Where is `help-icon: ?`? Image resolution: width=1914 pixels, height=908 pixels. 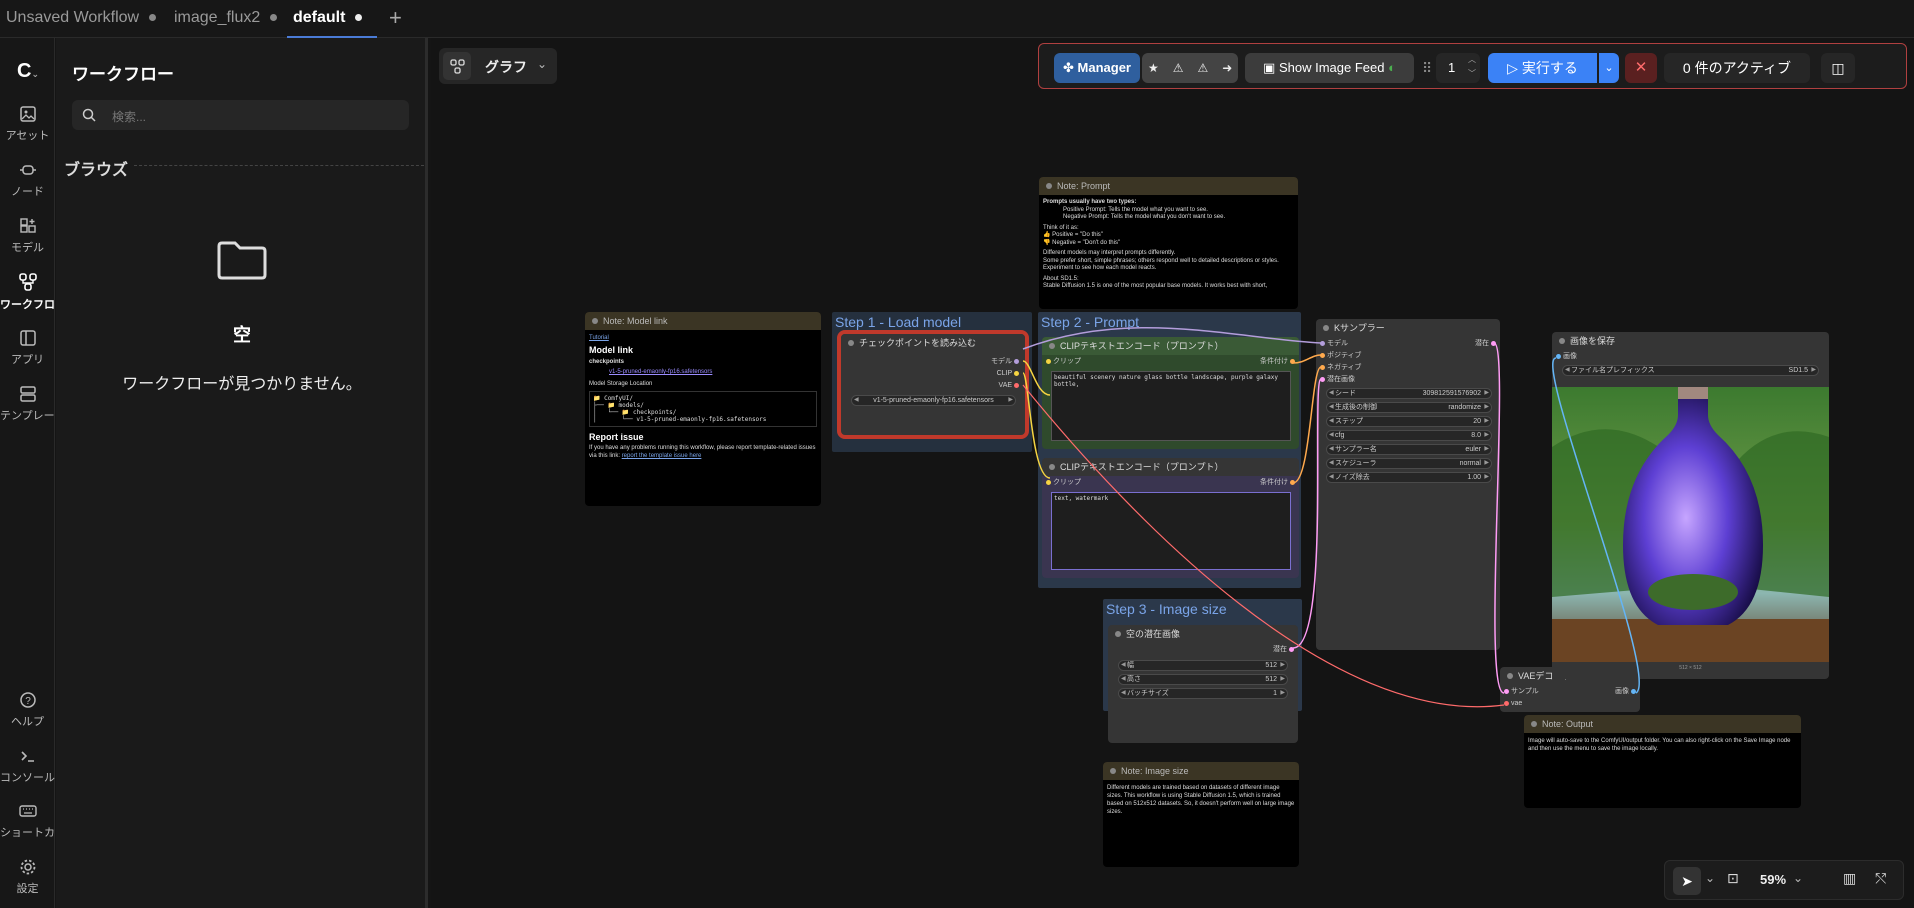 help-icon: ? is located at coordinates (27, 700).